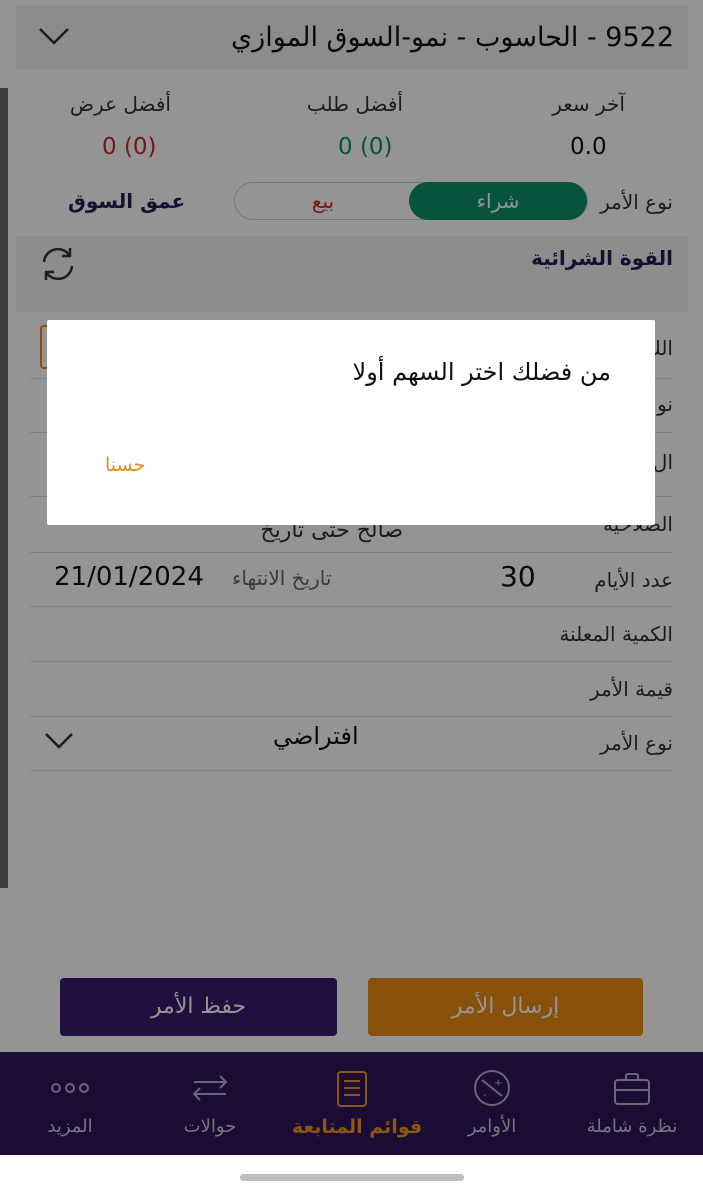 This screenshot has height=1200, width=703. I want to click on home-indicator, so click(352, 1177).